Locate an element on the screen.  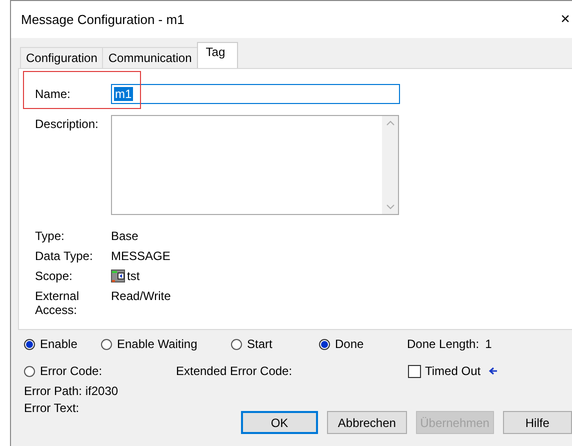
controller-icon is located at coordinates (118, 276).